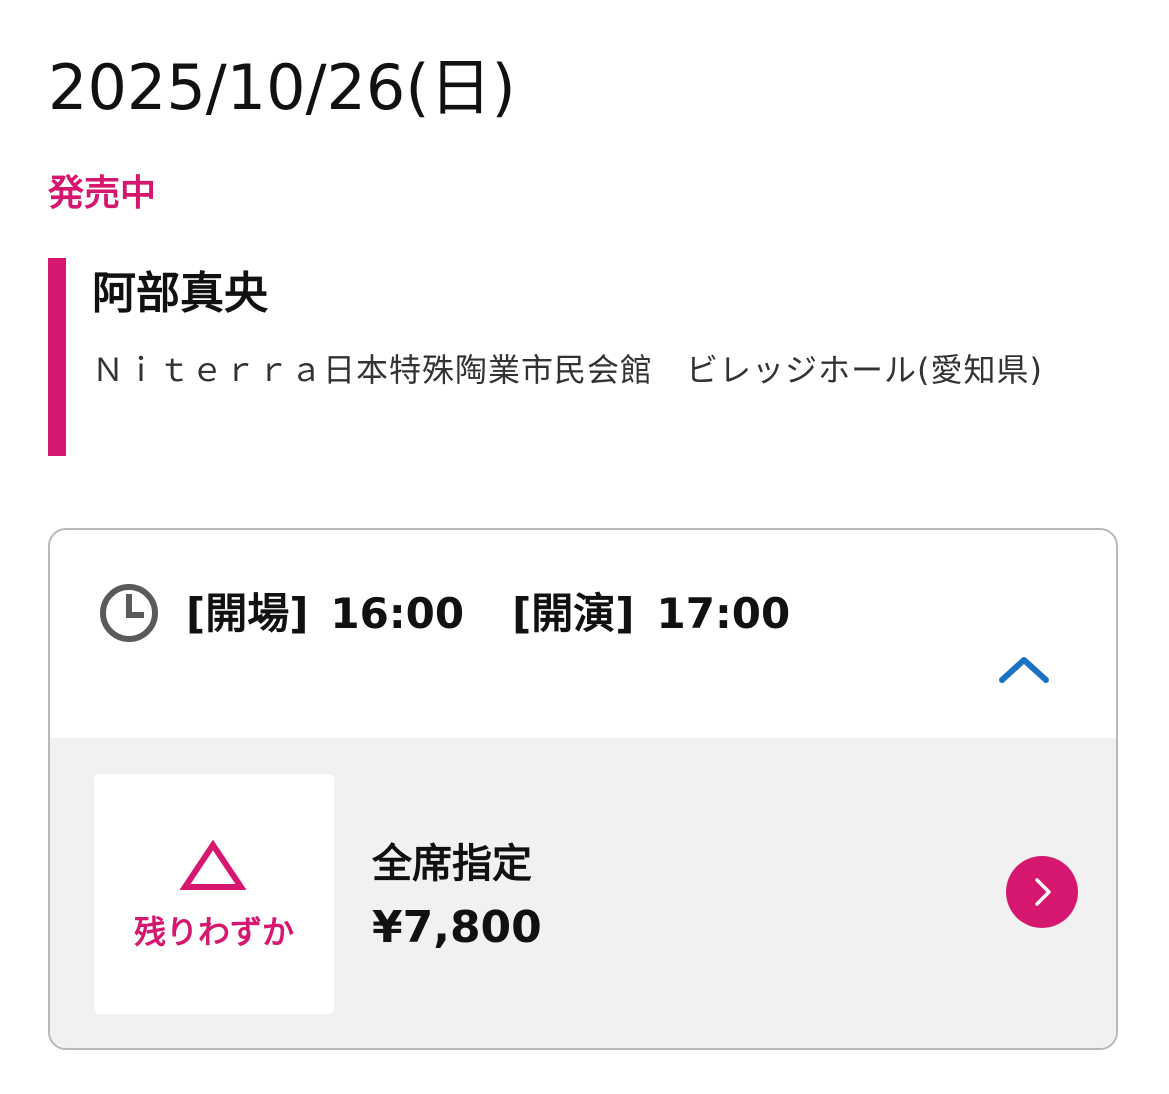 This screenshot has height=1094, width=1169. Describe the element at coordinates (247, 613) in the screenshot. I see `open-label: [開場]` at that location.